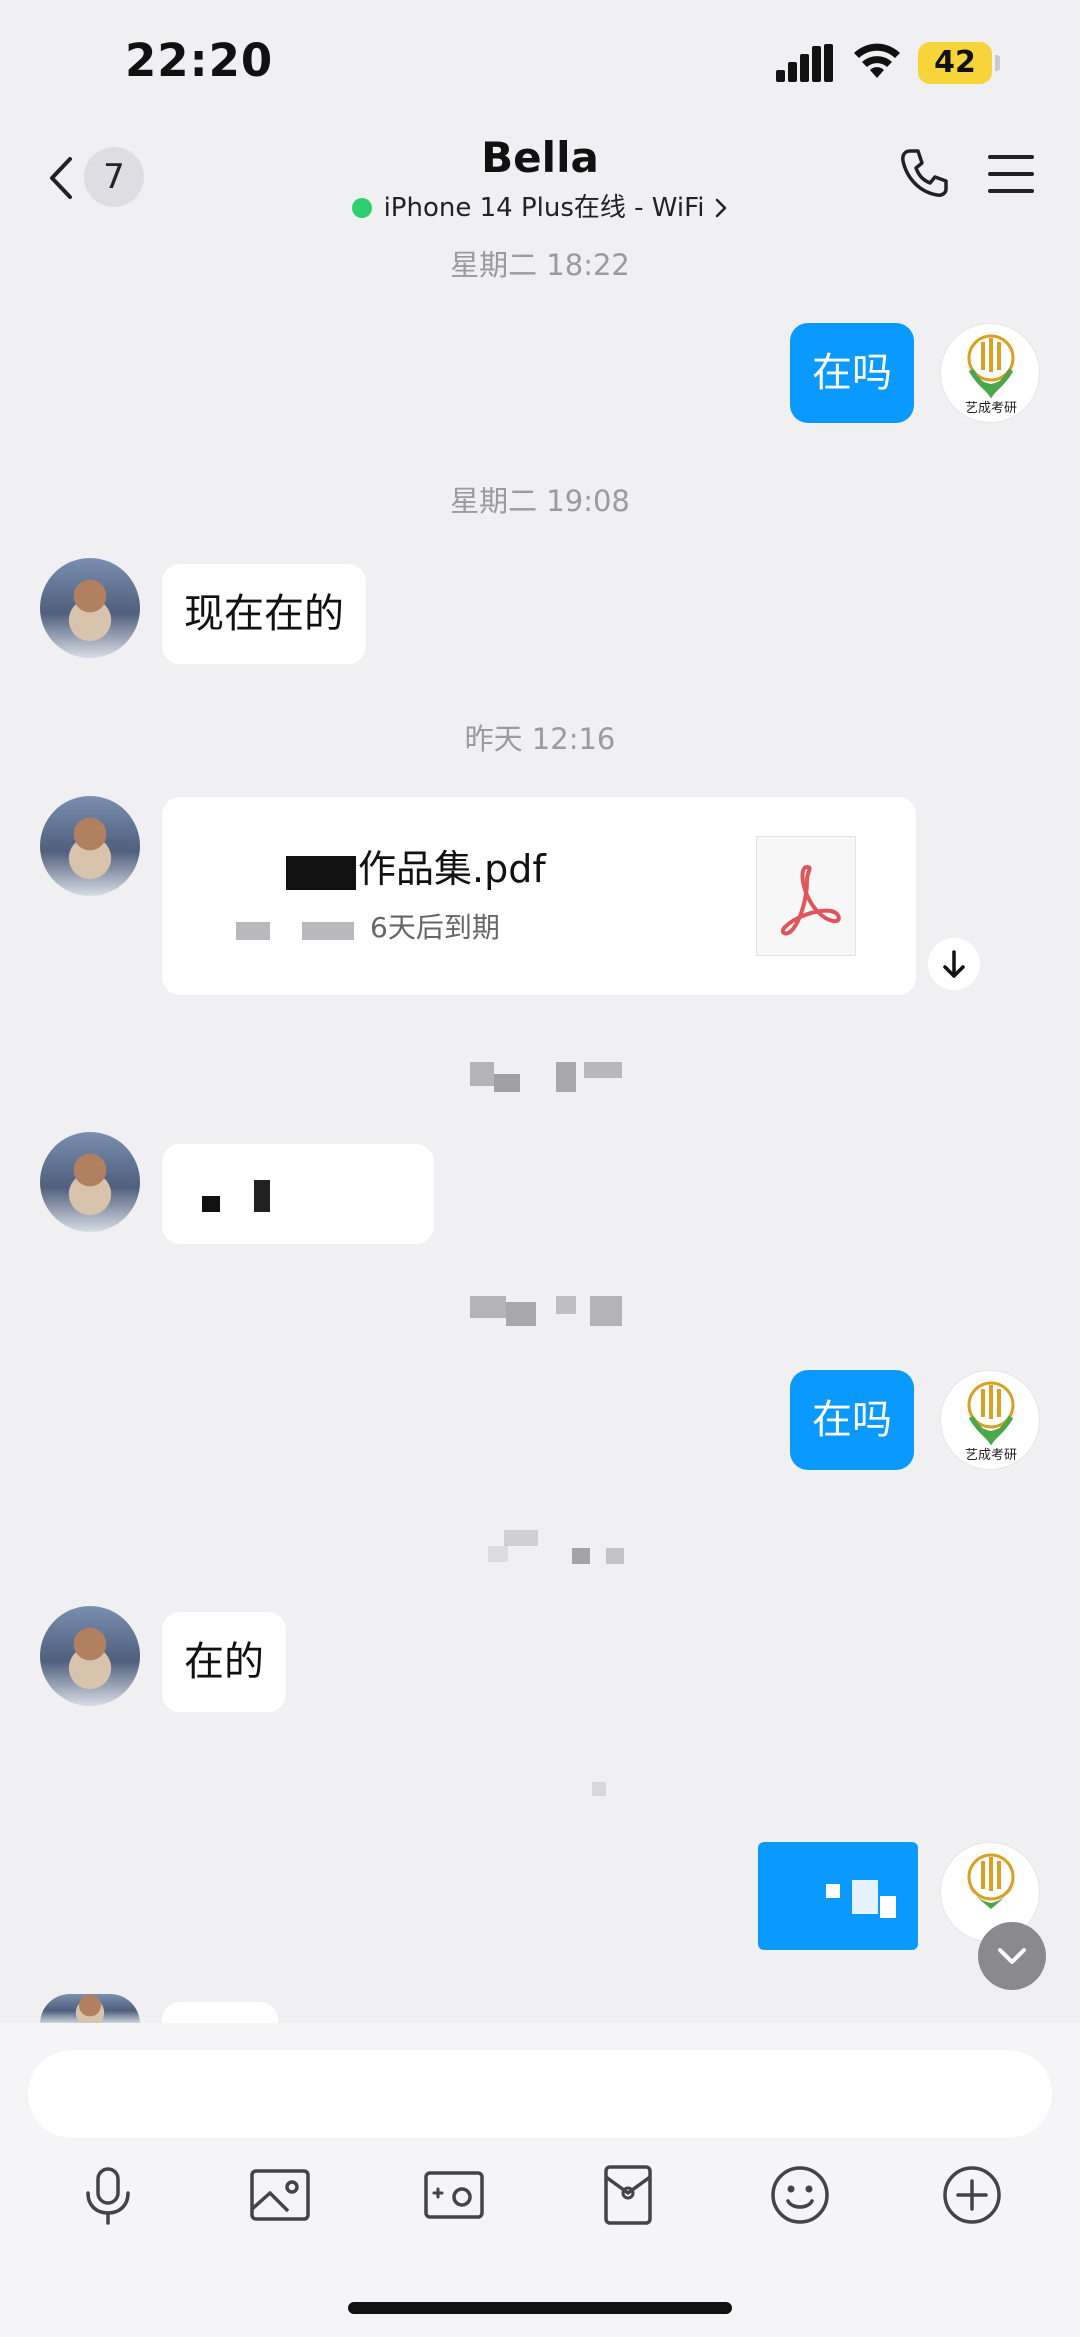  What do you see at coordinates (264, 614) in the screenshot?
I see `message-bubble-incoming: 现在在的` at bounding box center [264, 614].